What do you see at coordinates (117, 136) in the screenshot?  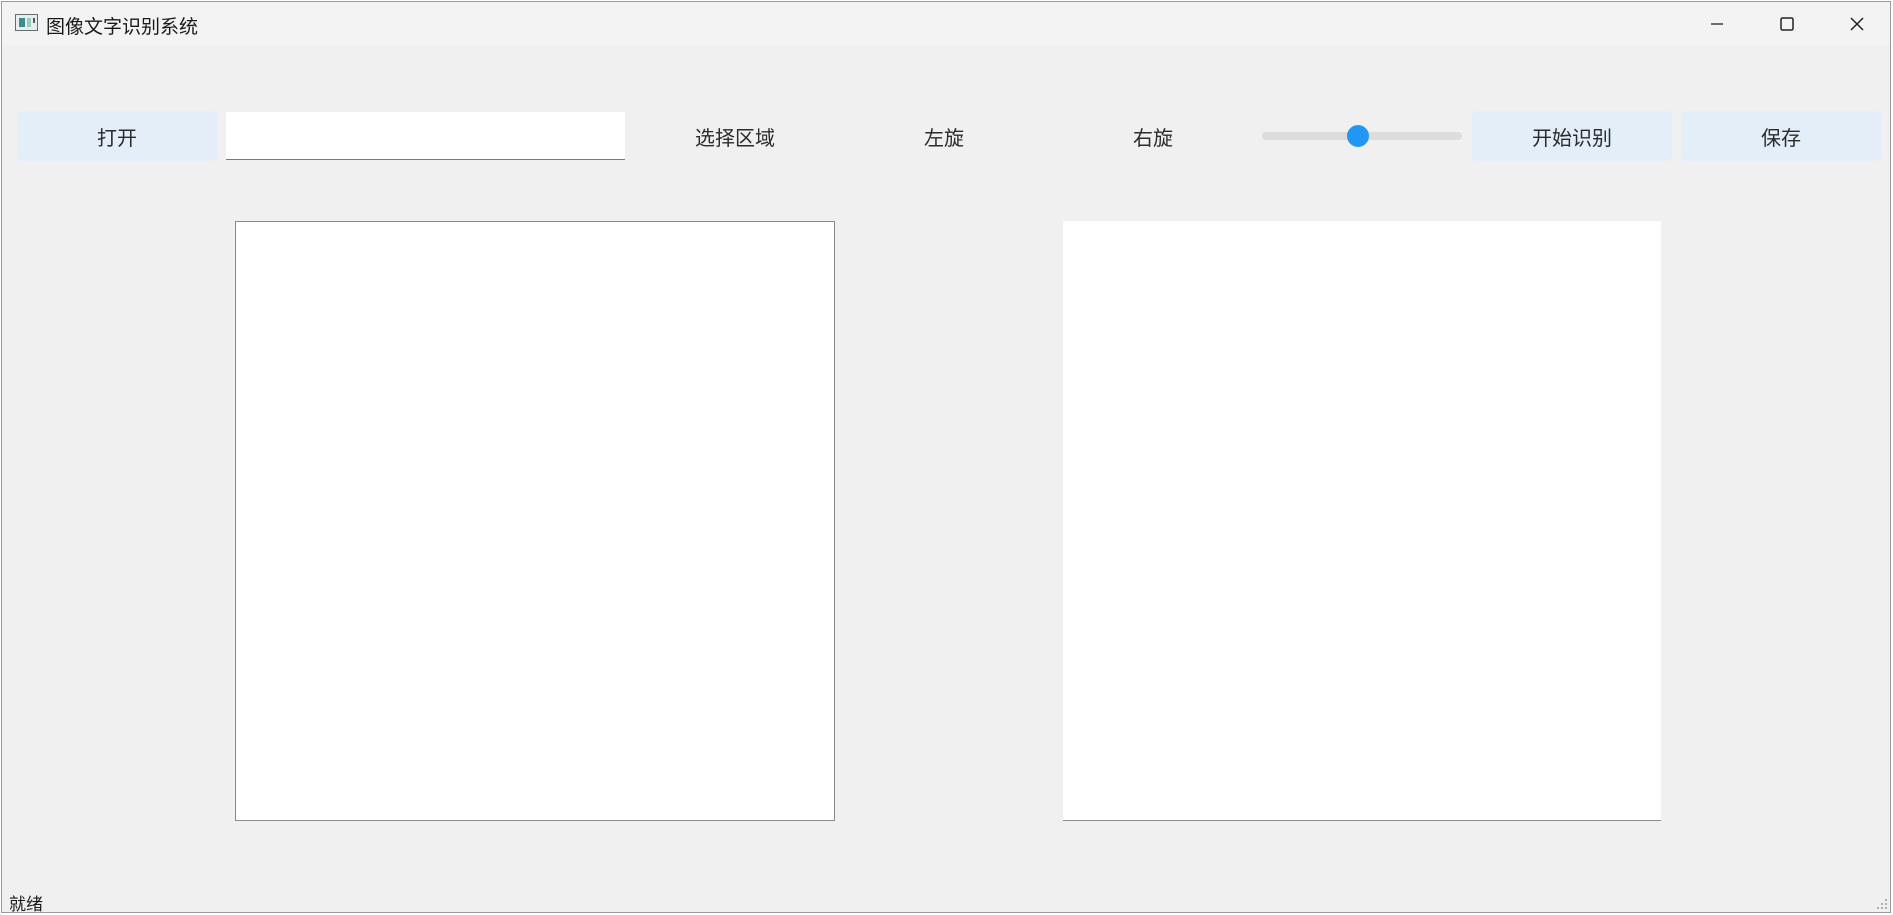 I see `open-button: 打开` at bounding box center [117, 136].